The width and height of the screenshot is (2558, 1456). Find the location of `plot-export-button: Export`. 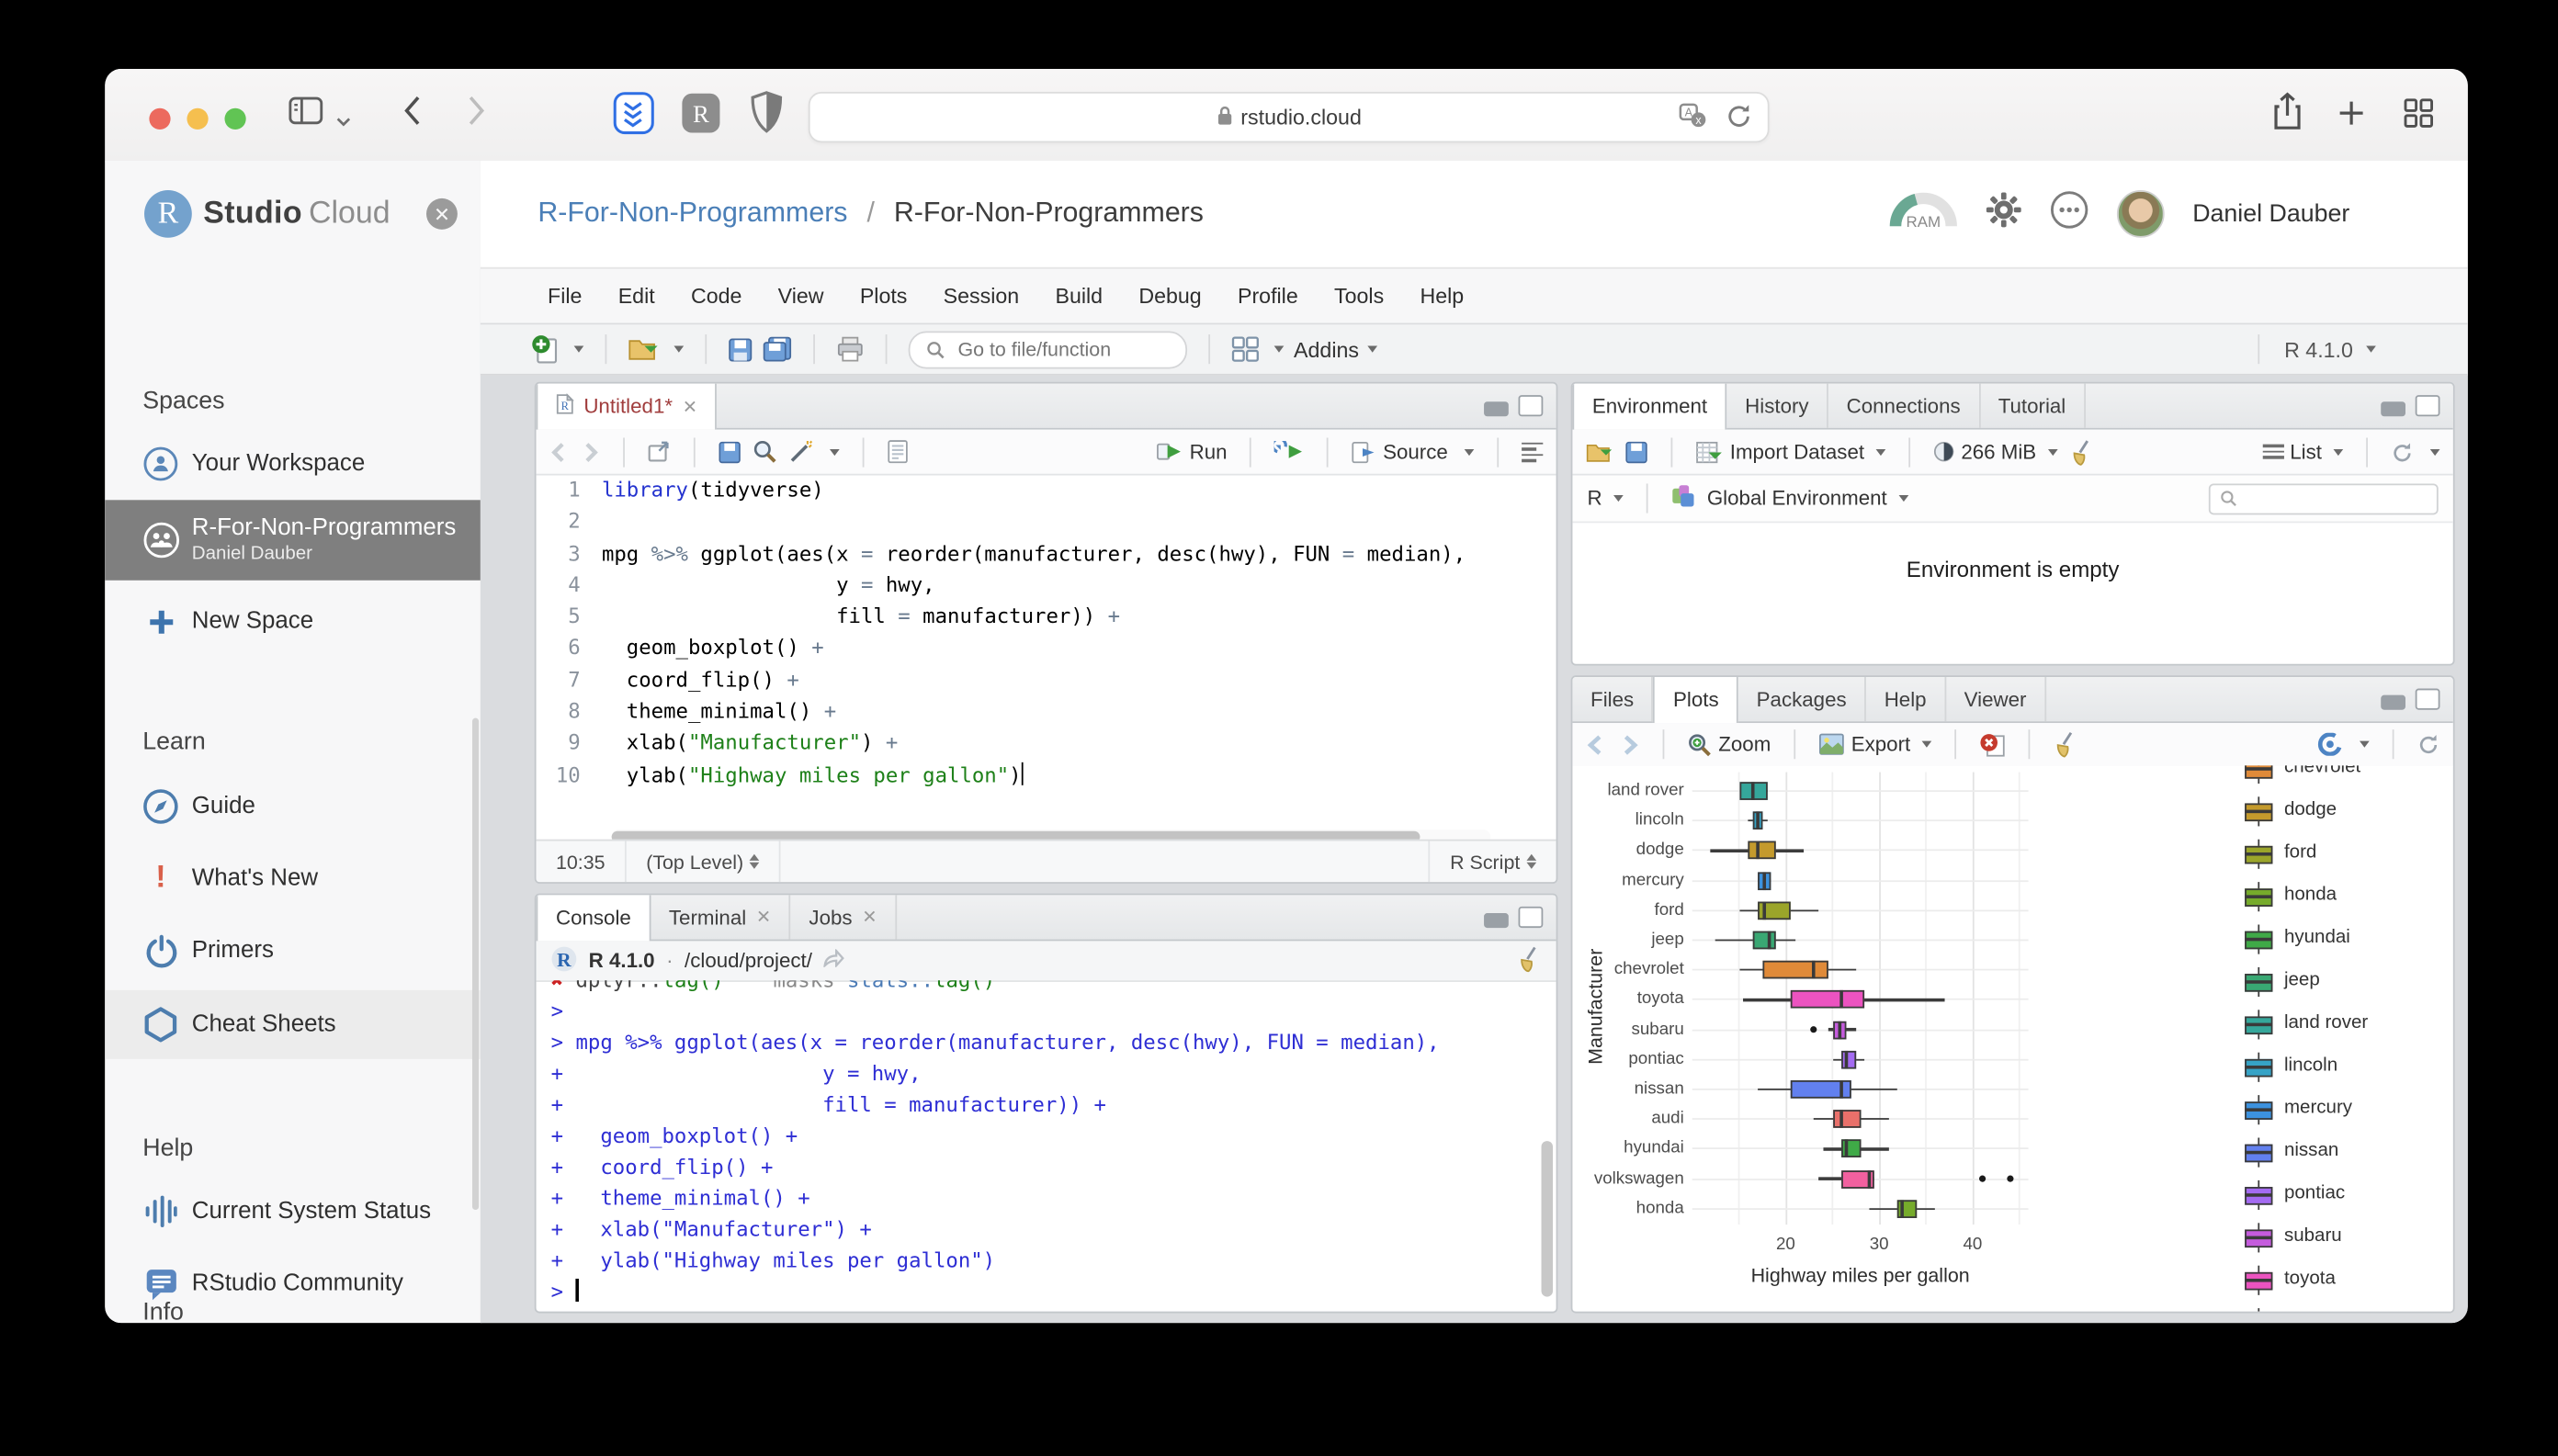

plot-export-button: Export is located at coordinates (1875, 744).